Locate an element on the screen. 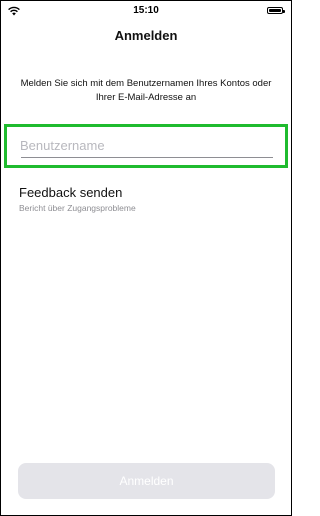 The image size is (320, 516). username-input is located at coordinates (147, 145).